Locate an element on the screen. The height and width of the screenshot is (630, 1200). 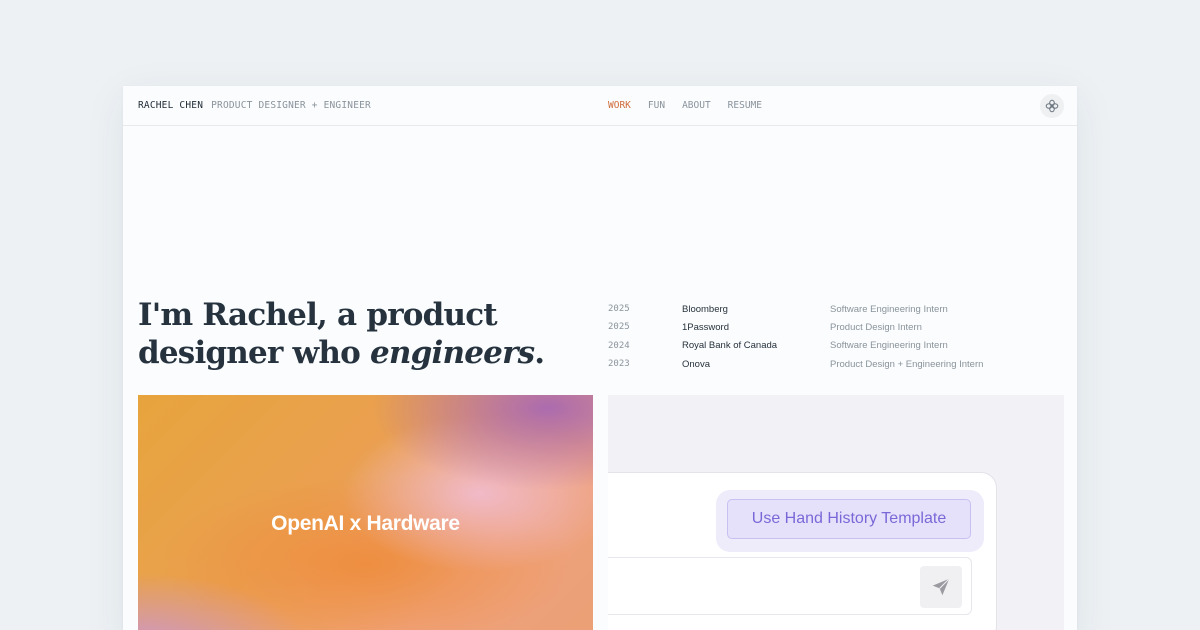
experience-role: Product Design Intern is located at coordinates (876, 327).